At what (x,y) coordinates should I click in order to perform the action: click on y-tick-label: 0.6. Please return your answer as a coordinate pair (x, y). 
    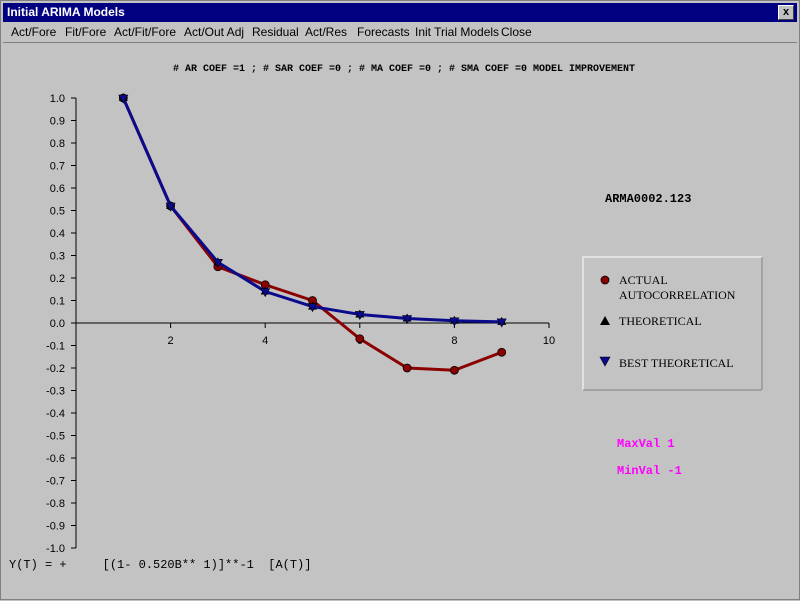
    Looking at the image, I should click on (57, 189).